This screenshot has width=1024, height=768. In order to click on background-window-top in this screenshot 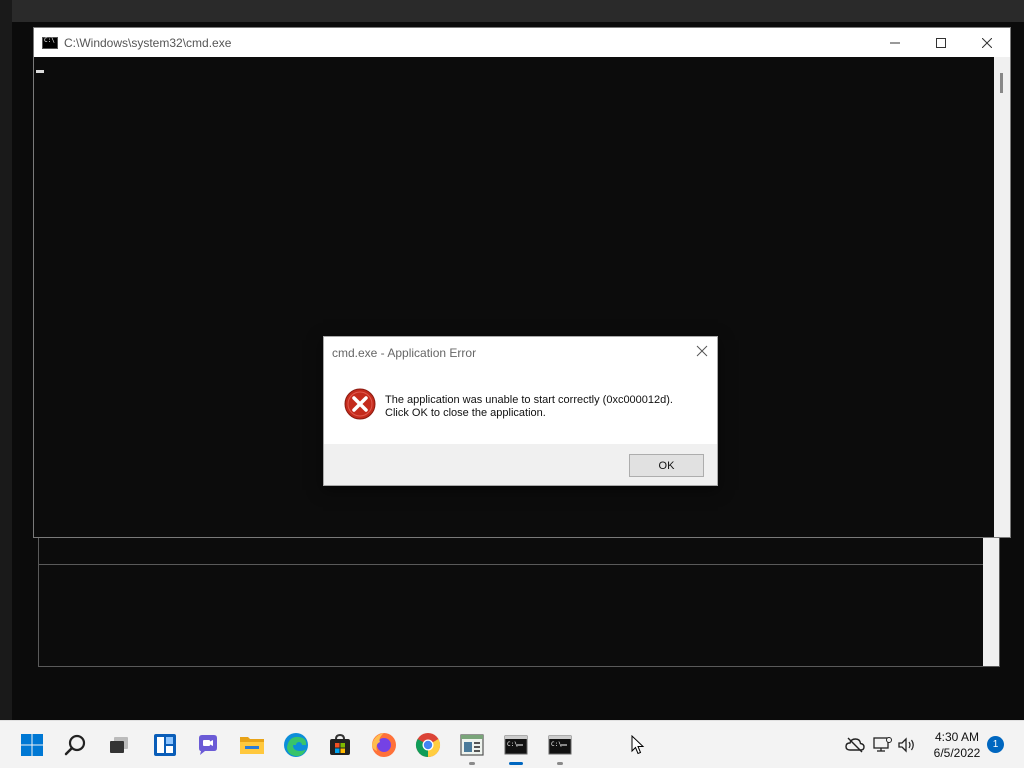, I will do `click(512, 11)`.